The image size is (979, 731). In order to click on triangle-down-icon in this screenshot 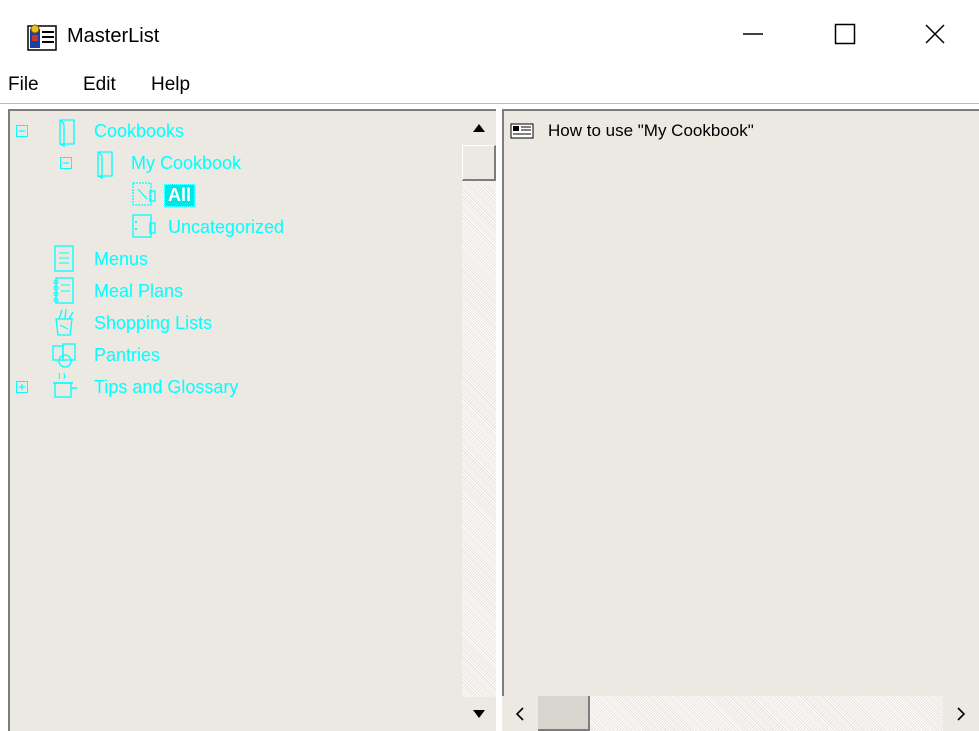, I will do `click(479, 714)`.